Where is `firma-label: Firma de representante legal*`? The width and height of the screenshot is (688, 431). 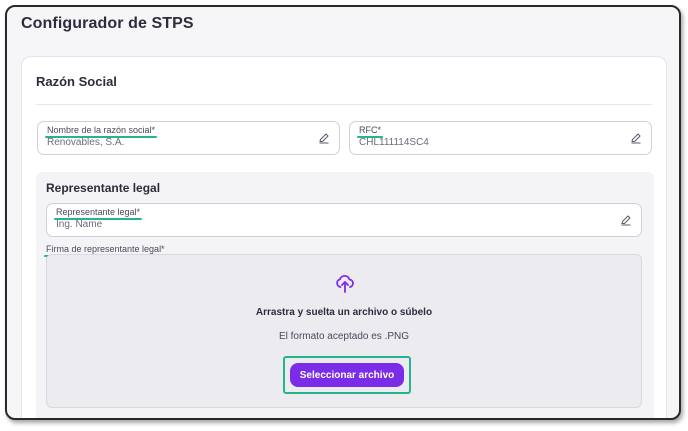 firma-label: Firma de representante legal* is located at coordinates (105, 250).